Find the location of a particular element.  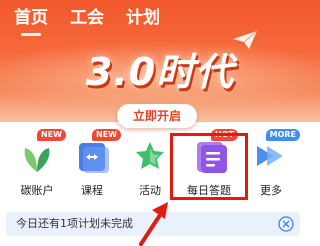

annotation-arrow-icon is located at coordinates (153, 224).